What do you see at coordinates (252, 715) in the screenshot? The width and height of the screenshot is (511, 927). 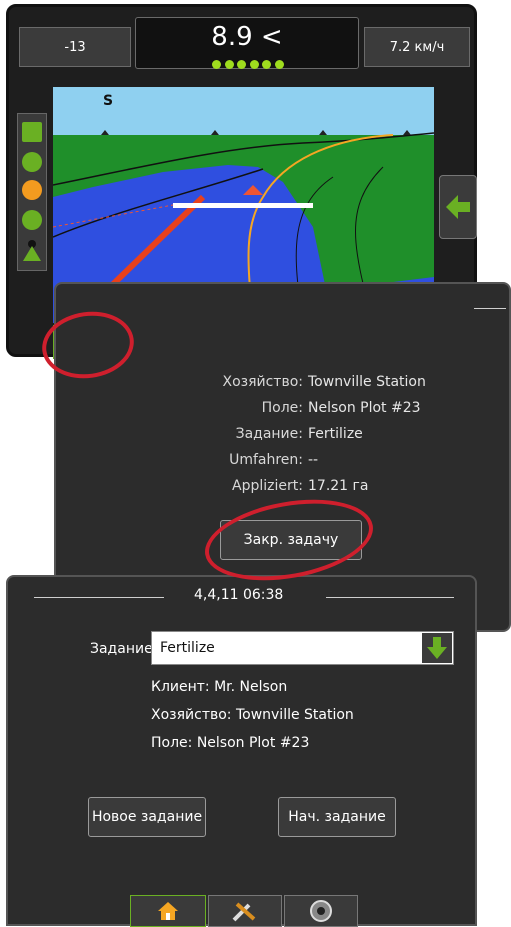 I see `farm-info: Хозяйство: Townville Station` at bounding box center [252, 715].